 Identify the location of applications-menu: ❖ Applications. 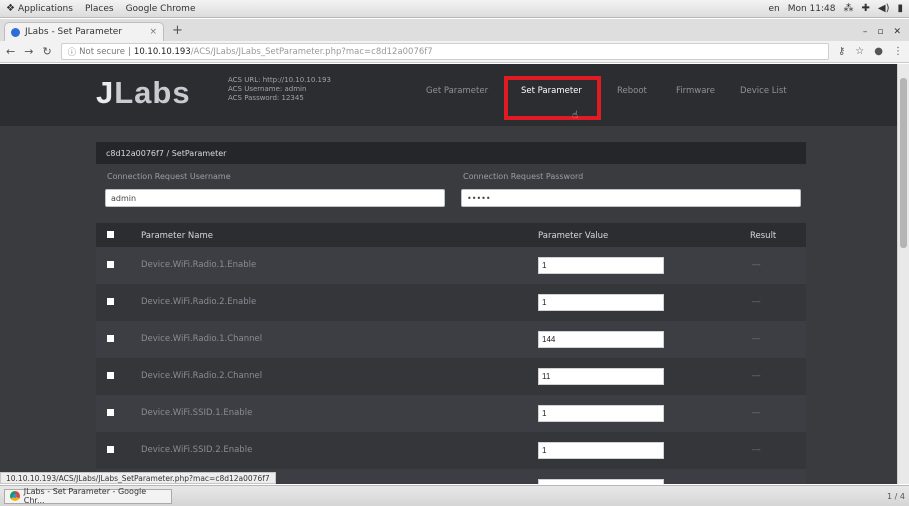
(39, 8).